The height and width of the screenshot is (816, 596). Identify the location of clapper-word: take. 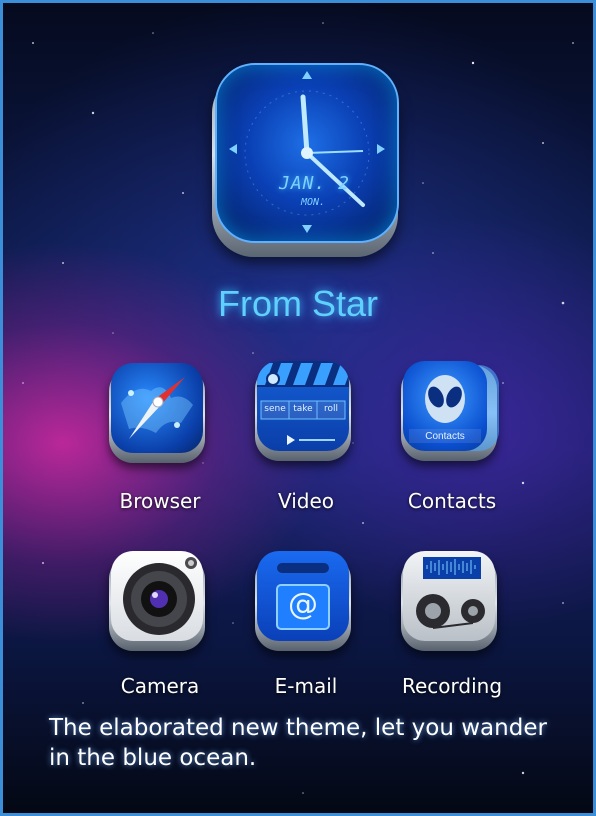
(303, 409).